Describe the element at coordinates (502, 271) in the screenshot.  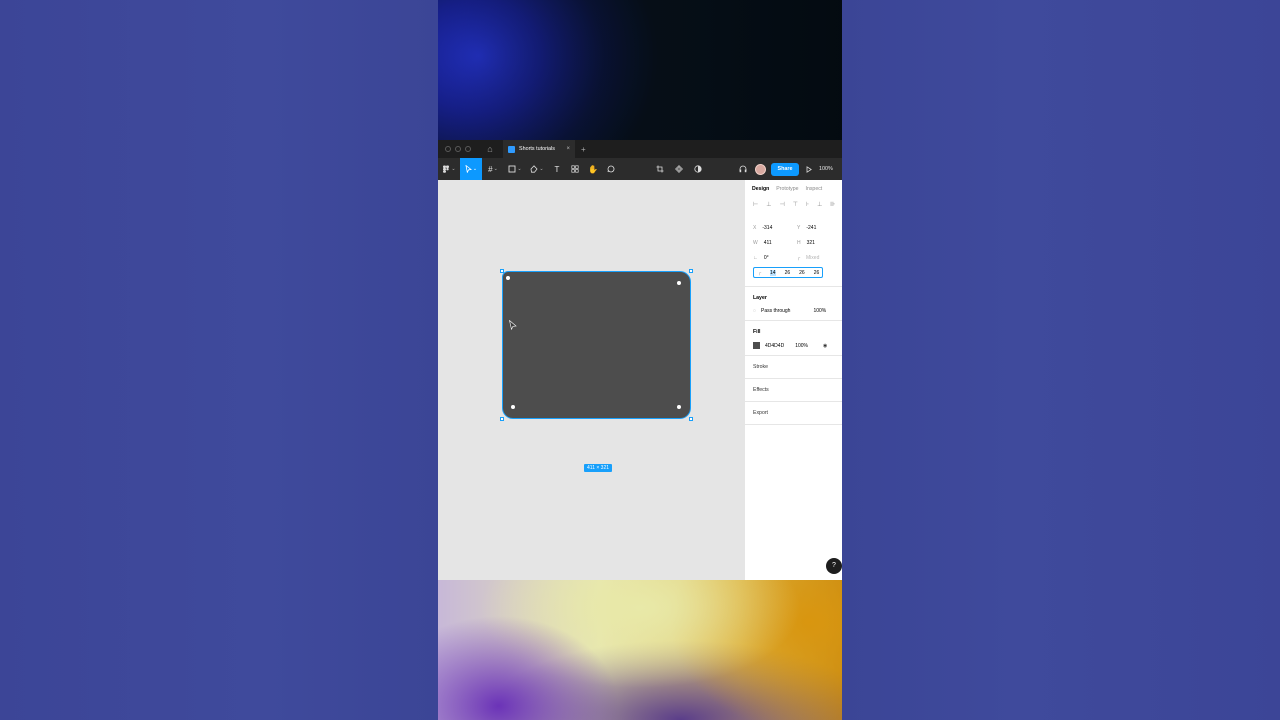
I see `resize-handle-top-left` at that location.